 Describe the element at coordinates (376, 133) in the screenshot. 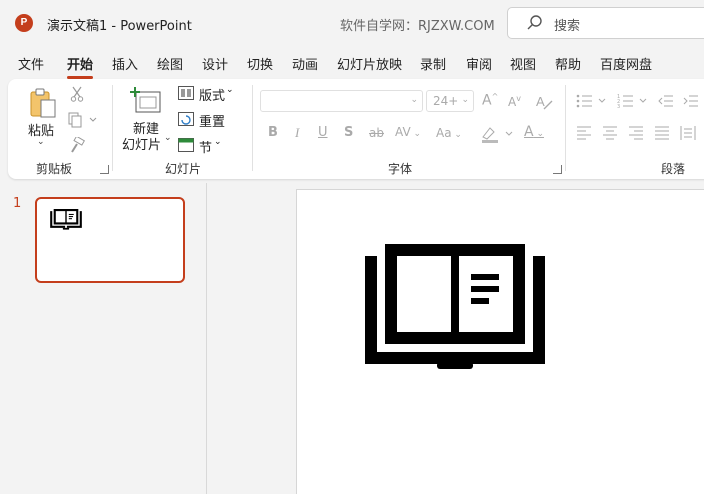

I see `strikethrough-button: ab` at that location.